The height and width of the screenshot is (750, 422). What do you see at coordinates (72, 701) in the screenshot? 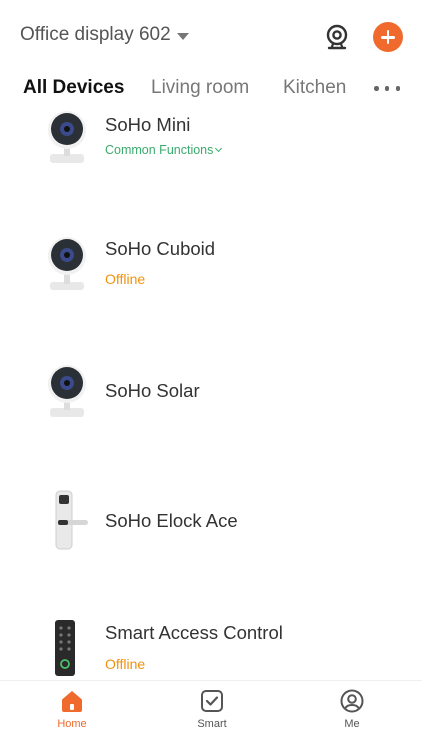
I see `home-icon` at bounding box center [72, 701].